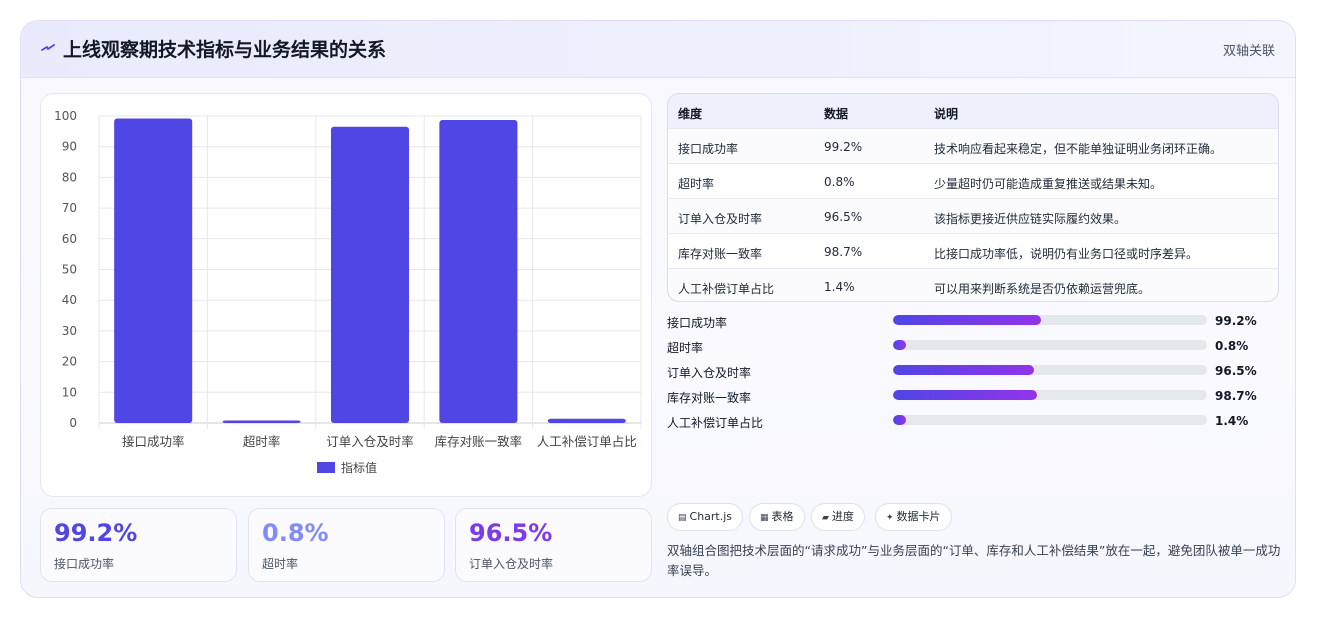 The width and height of the screenshot is (1318, 620). I want to click on x-tick-label: 订单入仓及时率, so click(370, 441).